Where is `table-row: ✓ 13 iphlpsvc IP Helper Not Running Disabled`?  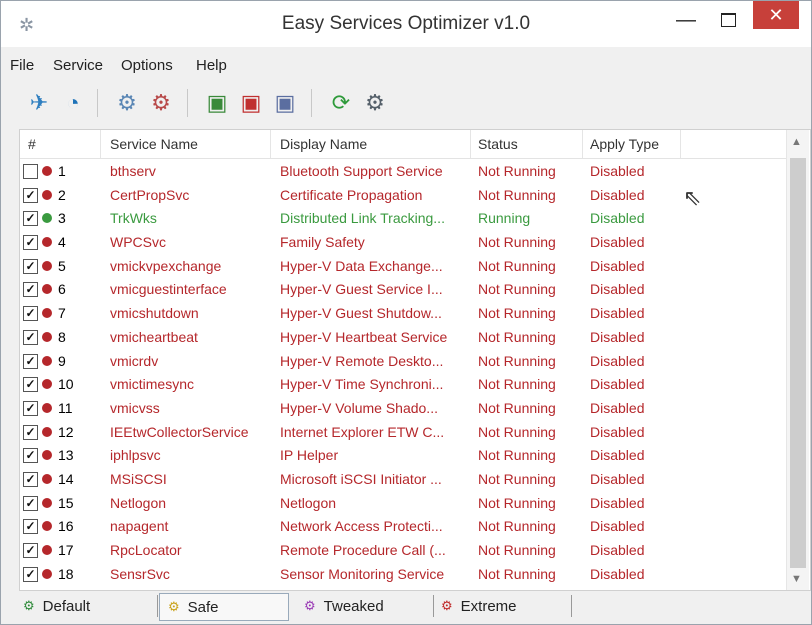 table-row: ✓ 13 iphlpsvc IP Helper Not Running Disabled is located at coordinates (403, 456).